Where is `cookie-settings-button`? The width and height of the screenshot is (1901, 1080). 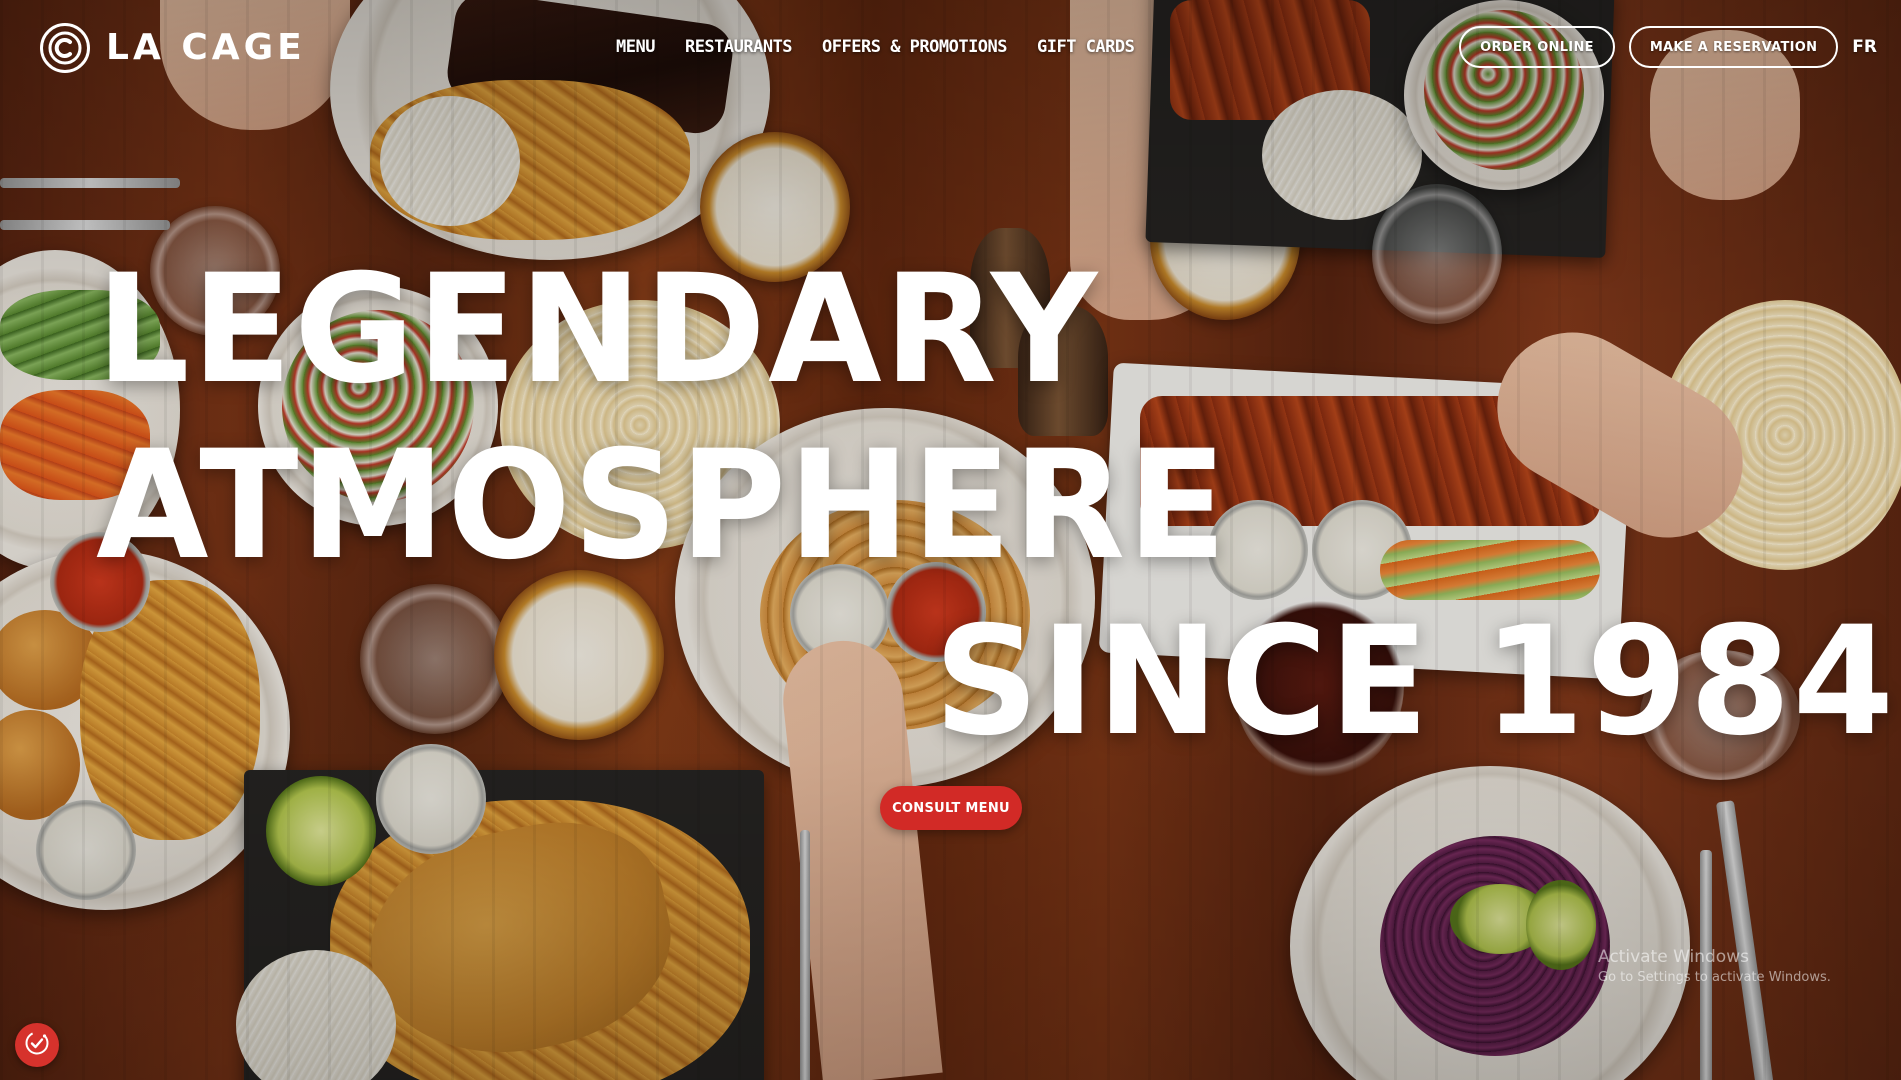
cookie-settings-button is located at coordinates (37, 1045).